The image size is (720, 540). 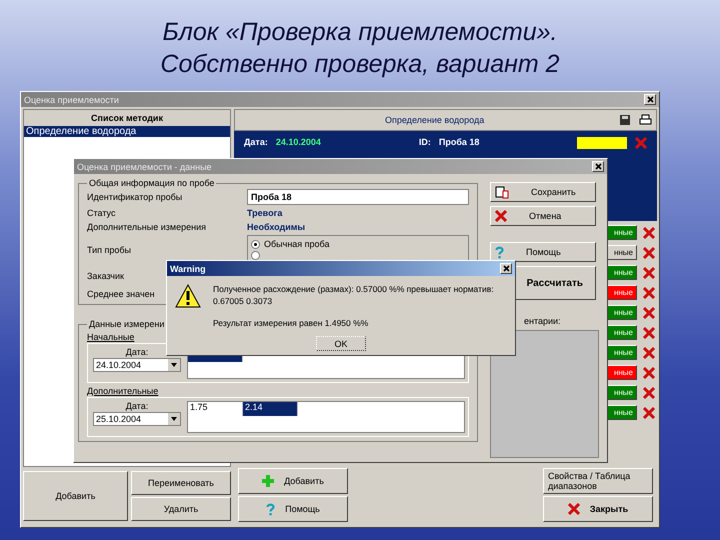 What do you see at coordinates (188, 296) in the screenshot?
I see `warning-icon` at bounding box center [188, 296].